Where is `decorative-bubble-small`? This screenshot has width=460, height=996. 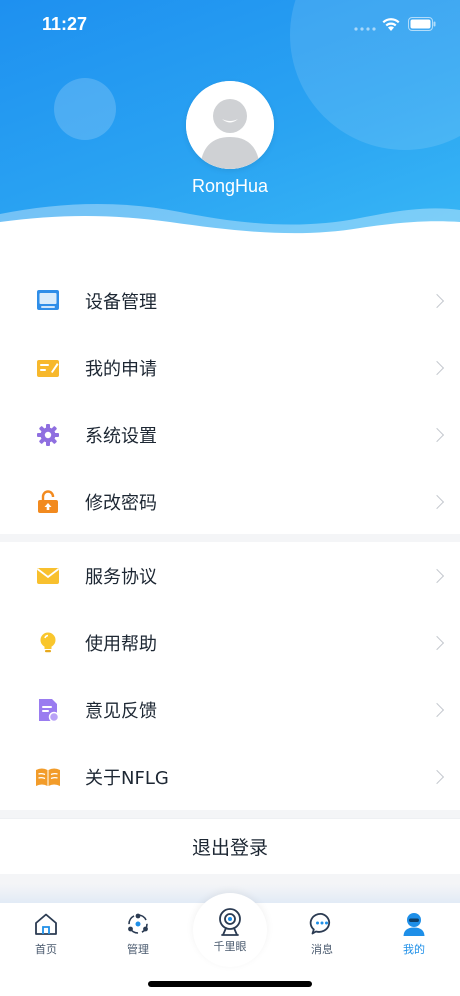 decorative-bubble-small is located at coordinates (85, 109).